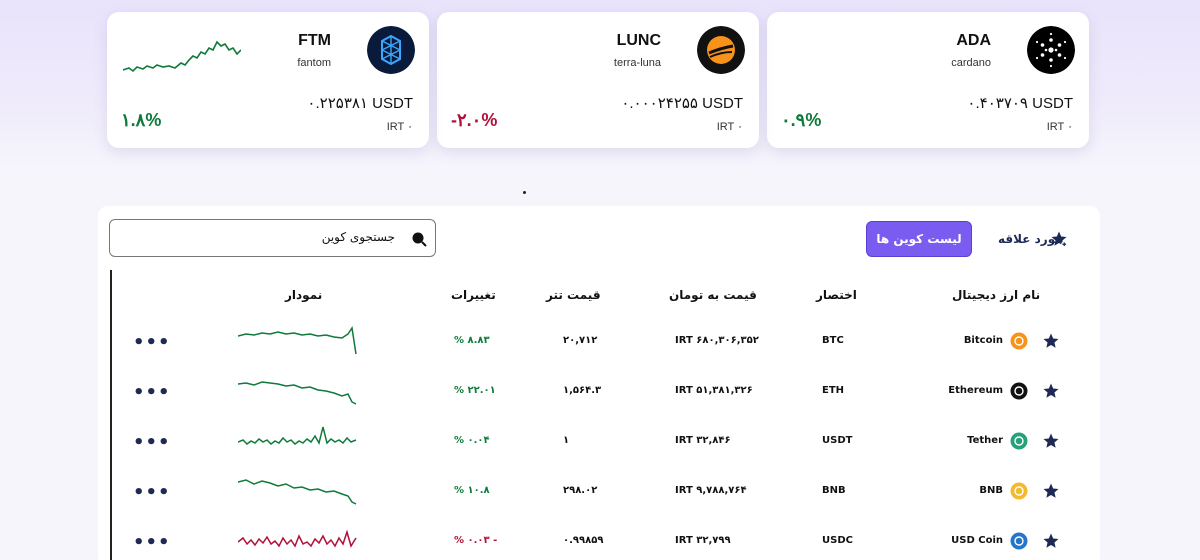  Describe the element at coordinates (836, 295) in the screenshot. I see `header-abbr: اختصار` at that location.